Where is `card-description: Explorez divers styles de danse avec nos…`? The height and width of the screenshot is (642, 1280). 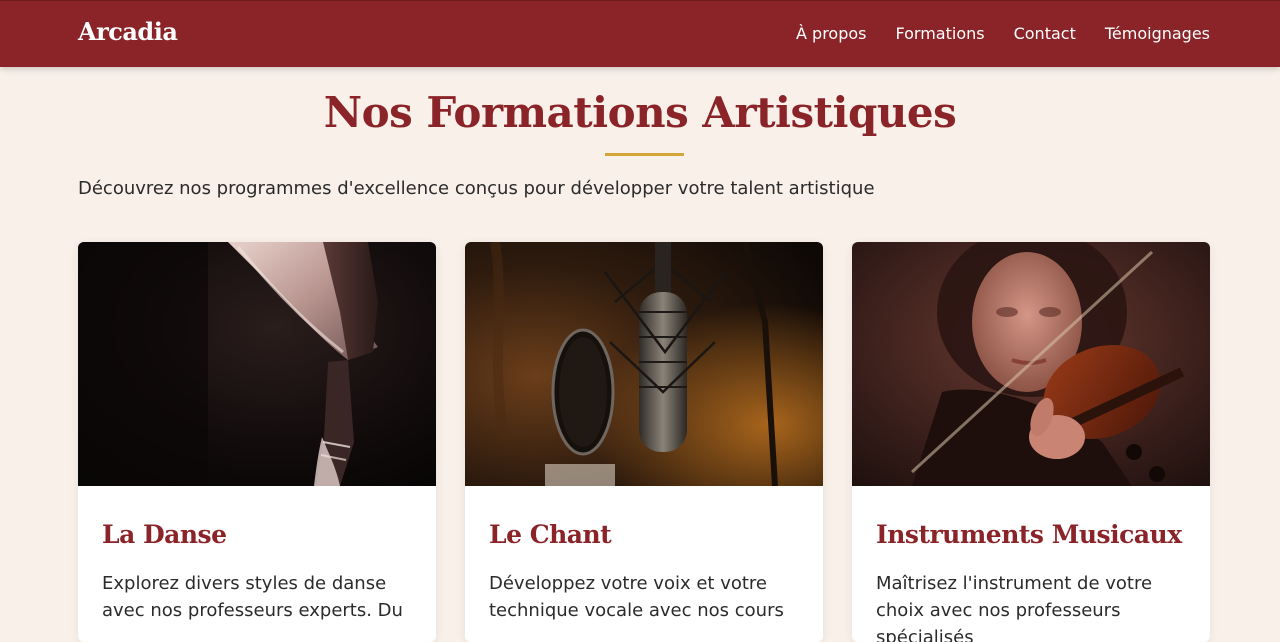
card-description: Explorez divers styles de danse avec nos… is located at coordinates (252, 597).